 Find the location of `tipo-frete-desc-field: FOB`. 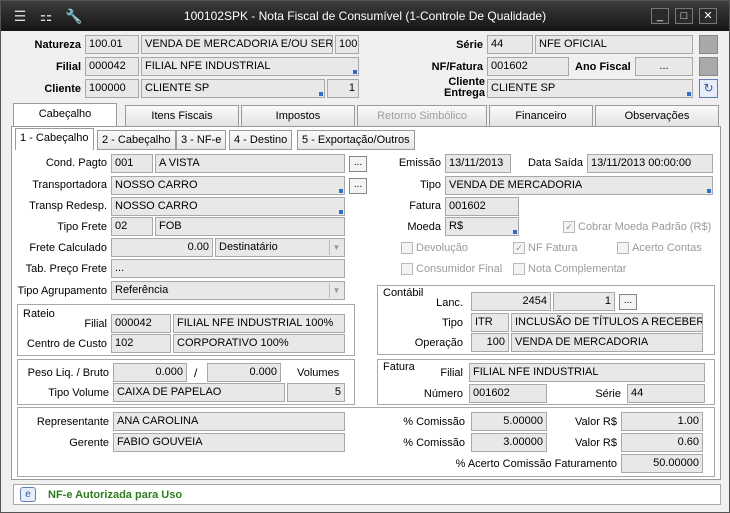

tipo-frete-desc-field: FOB is located at coordinates (250, 226).